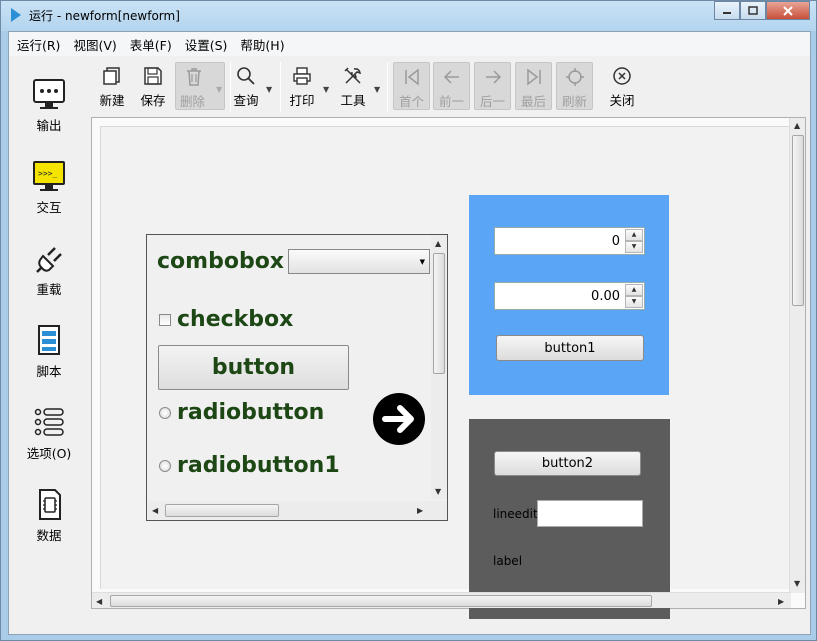 This screenshot has height=641, width=817. What do you see at coordinates (381, 601) in the screenshot?
I see `horizontal-scroll-thumb` at bounding box center [381, 601].